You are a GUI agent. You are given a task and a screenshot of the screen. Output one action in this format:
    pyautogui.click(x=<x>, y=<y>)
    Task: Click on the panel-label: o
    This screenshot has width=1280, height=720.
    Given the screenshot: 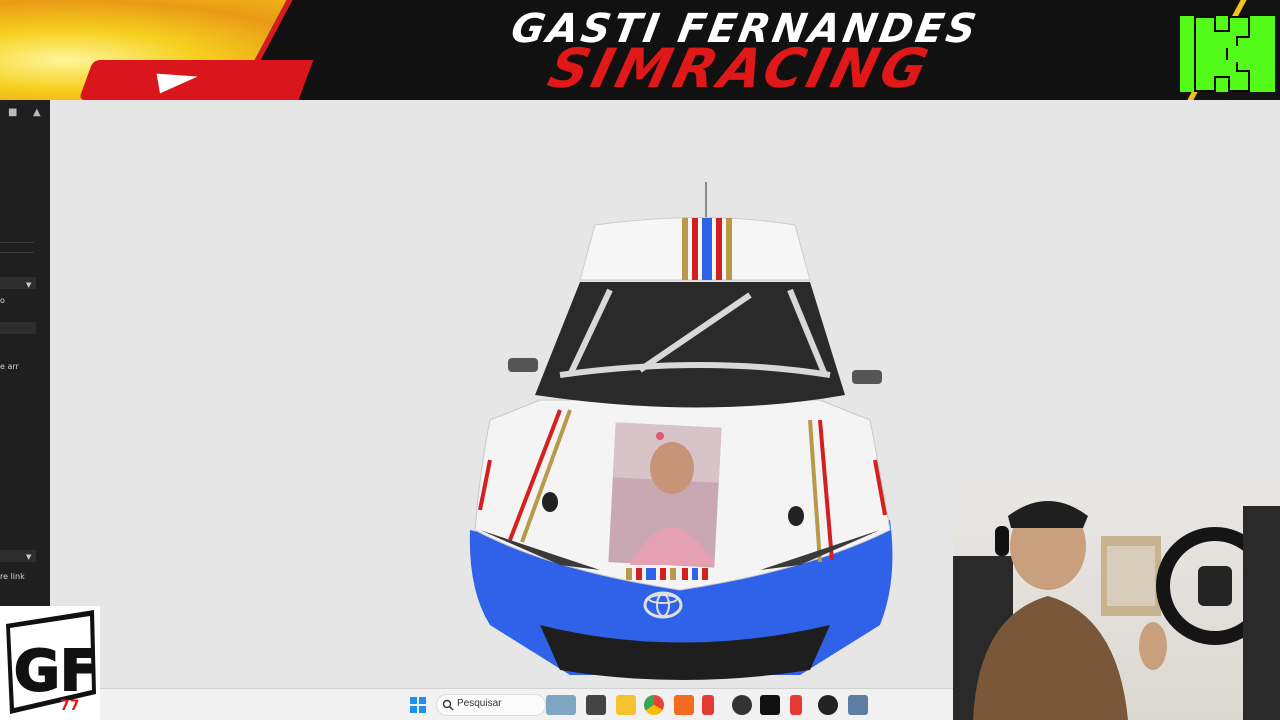 What is the action you would take?
    pyautogui.click(x=2, y=300)
    